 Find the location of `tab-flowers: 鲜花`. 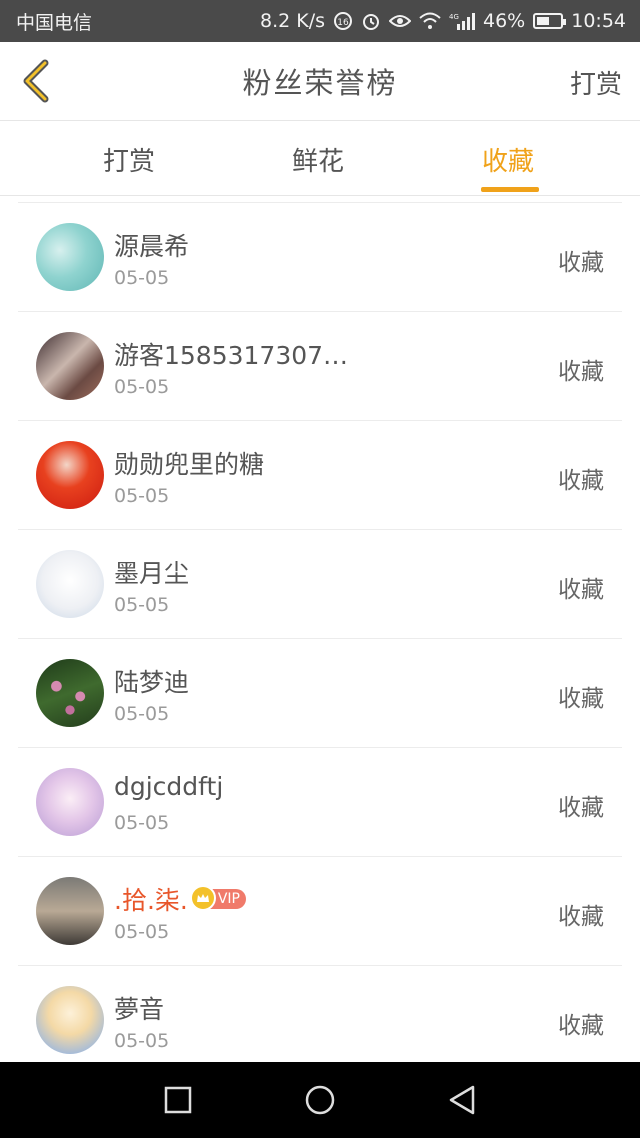

tab-flowers: 鲜花 is located at coordinates (318, 159).